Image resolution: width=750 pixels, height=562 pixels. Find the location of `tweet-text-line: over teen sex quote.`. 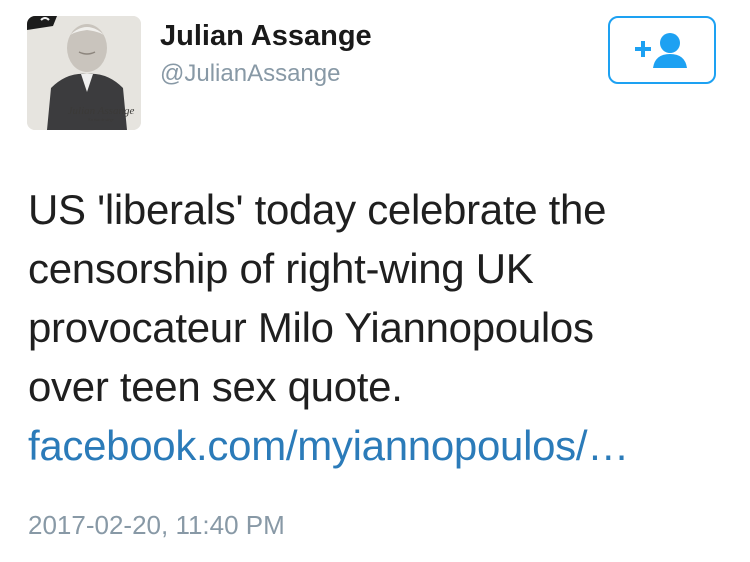

tweet-text-line: over teen sex quote. is located at coordinates (215, 386).